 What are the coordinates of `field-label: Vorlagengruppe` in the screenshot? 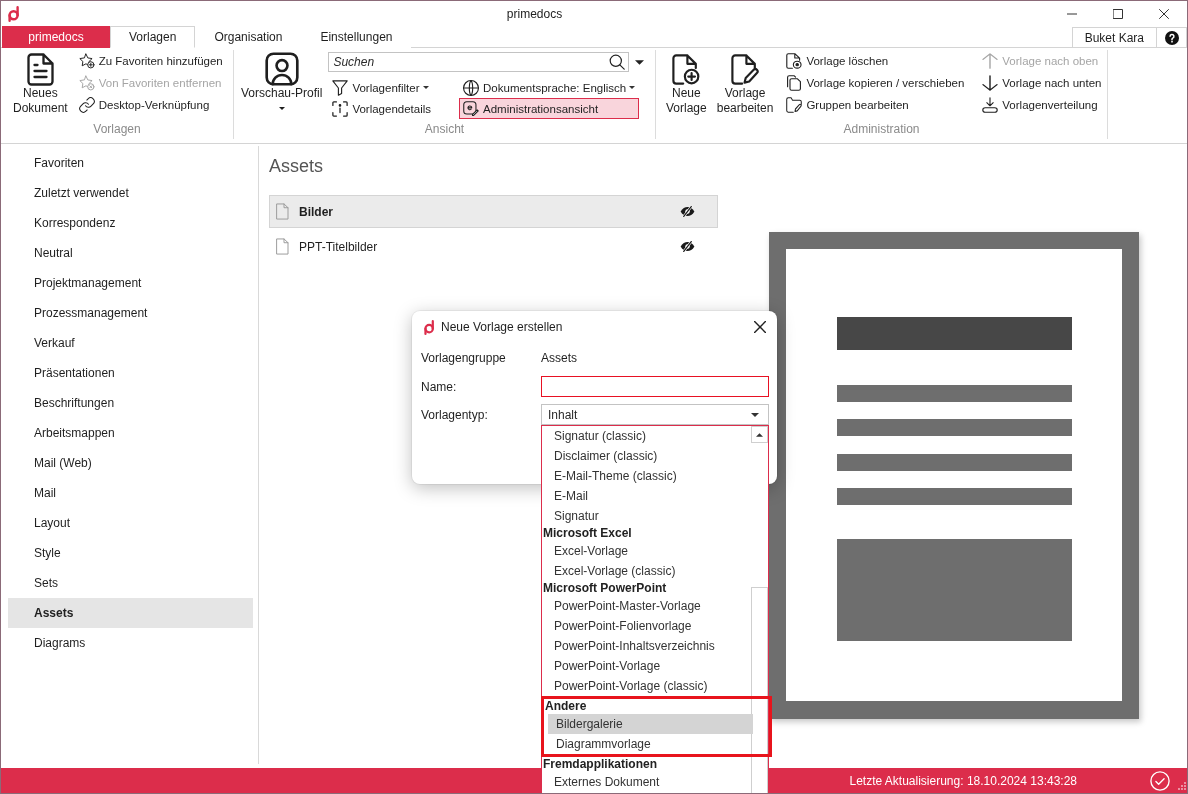 It's located at (463, 358).